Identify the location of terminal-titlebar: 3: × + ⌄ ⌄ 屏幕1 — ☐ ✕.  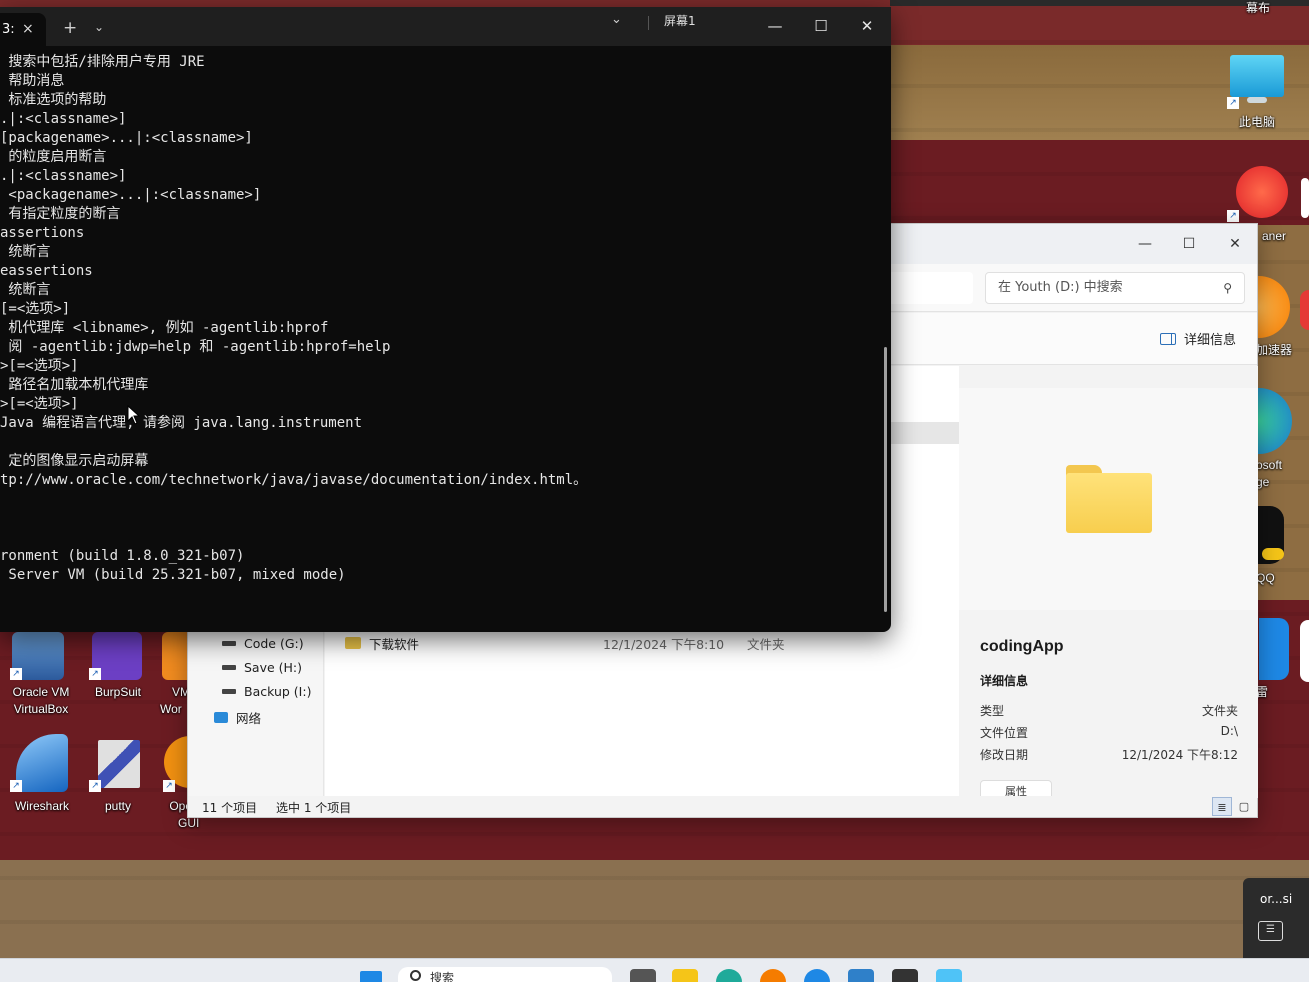
(445, 26).